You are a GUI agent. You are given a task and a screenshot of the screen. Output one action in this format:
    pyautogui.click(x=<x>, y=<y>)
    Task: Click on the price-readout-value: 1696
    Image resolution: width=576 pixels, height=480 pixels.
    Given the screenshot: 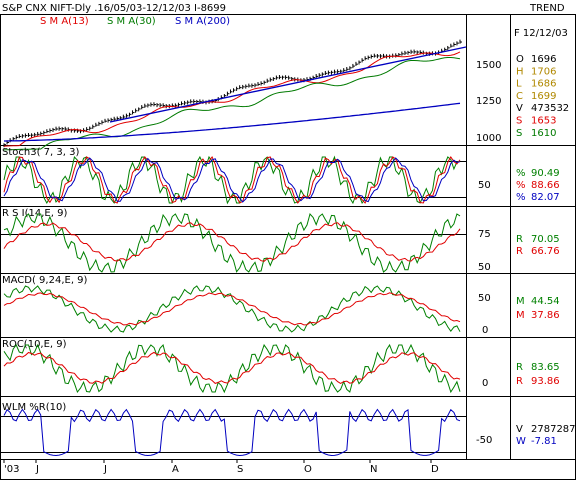 What is the action you would take?
    pyautogui.click(x=543, y=59)
    